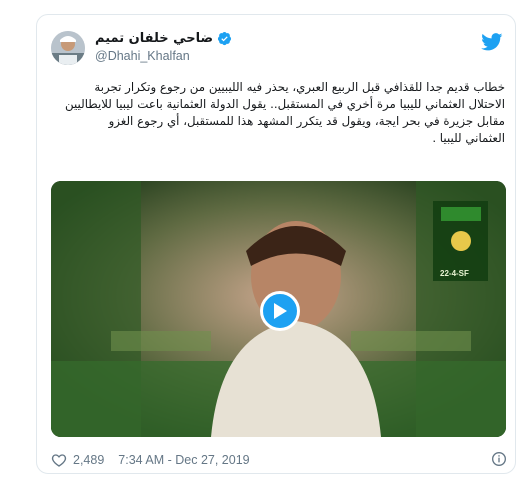 This screenshot has height=481, width=526. What do you see at coordinates (225, 38) in the screenshot?
I see `verified-badge-icon` at bounding box center [225, 38].